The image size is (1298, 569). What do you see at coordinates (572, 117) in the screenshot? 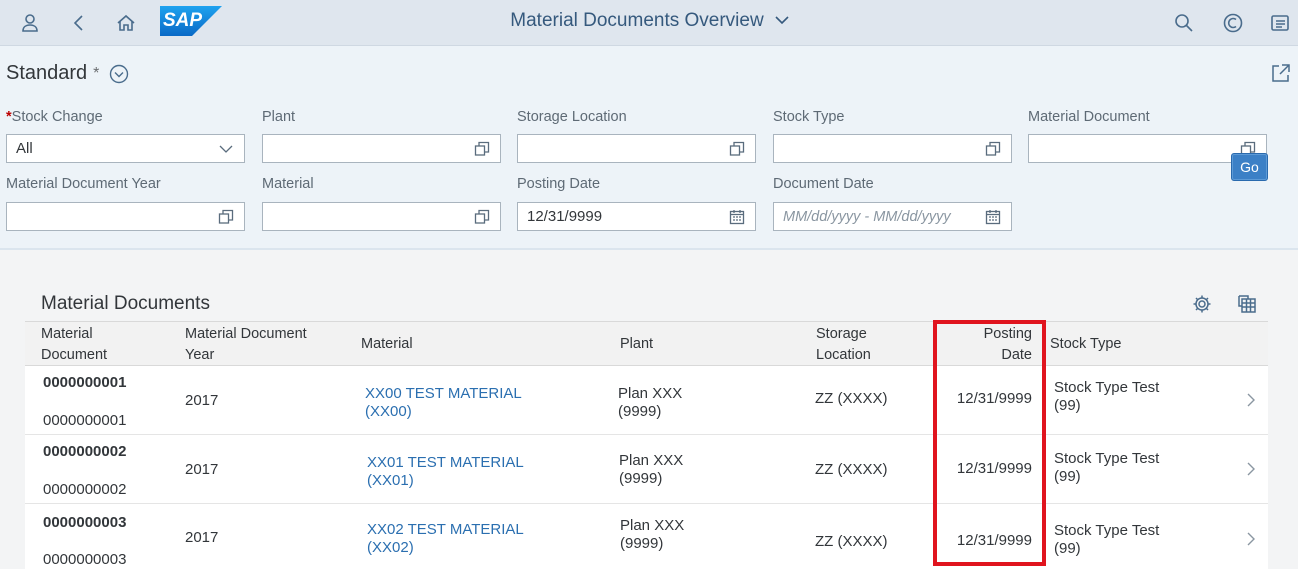
I see `storage-location-label: Storage Location` at bounding box center [572, 117].